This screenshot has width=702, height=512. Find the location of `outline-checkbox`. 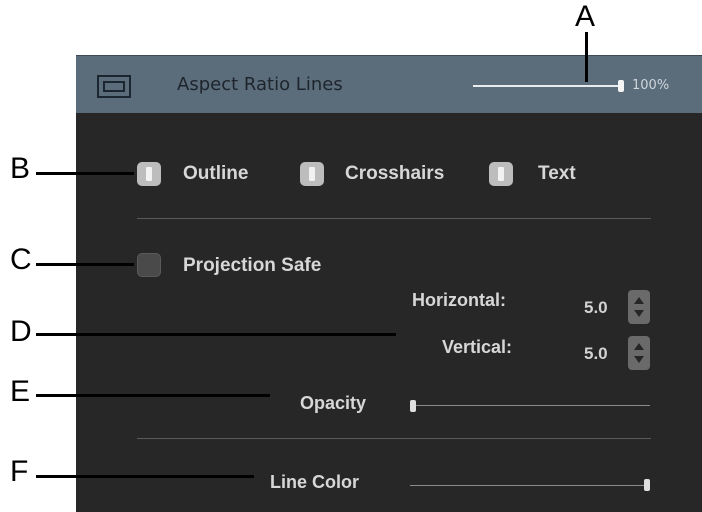

outline-checkbox is located at coordinates (149, 174).